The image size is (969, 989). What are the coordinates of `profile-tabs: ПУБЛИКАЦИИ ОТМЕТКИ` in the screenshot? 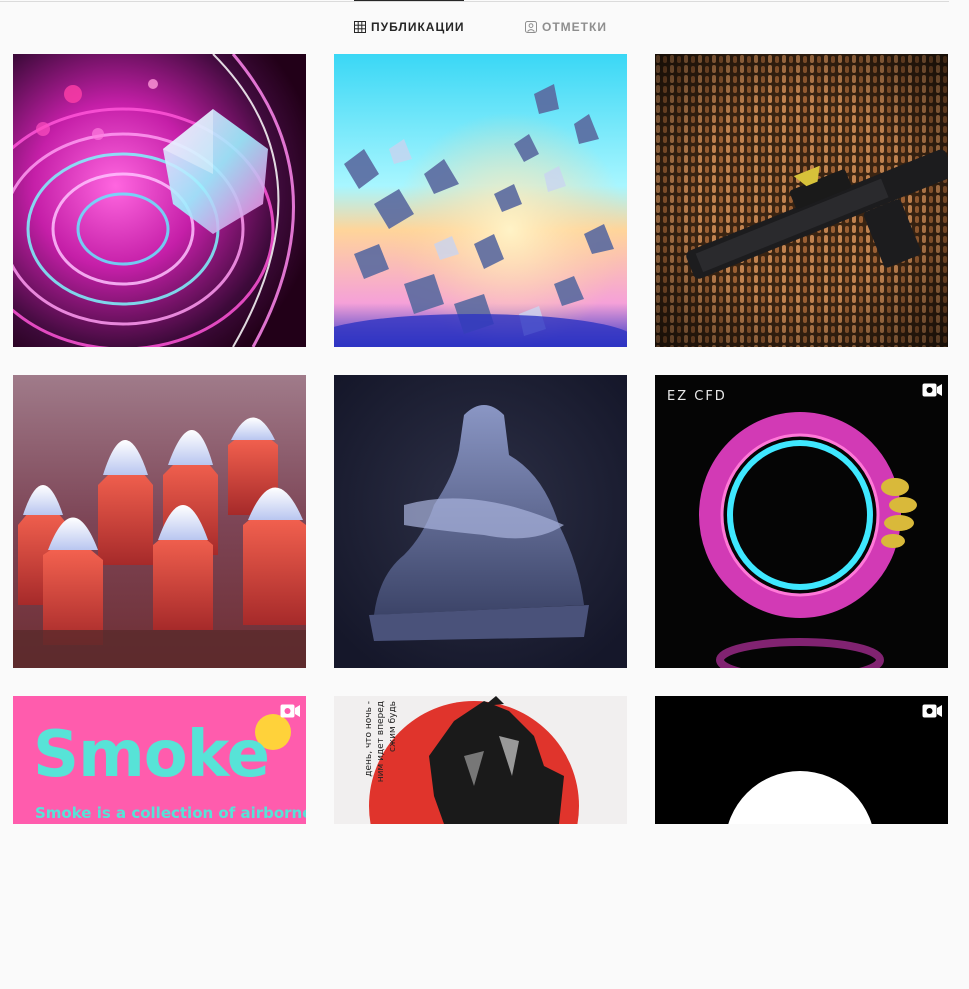 It's located at (474, 27).